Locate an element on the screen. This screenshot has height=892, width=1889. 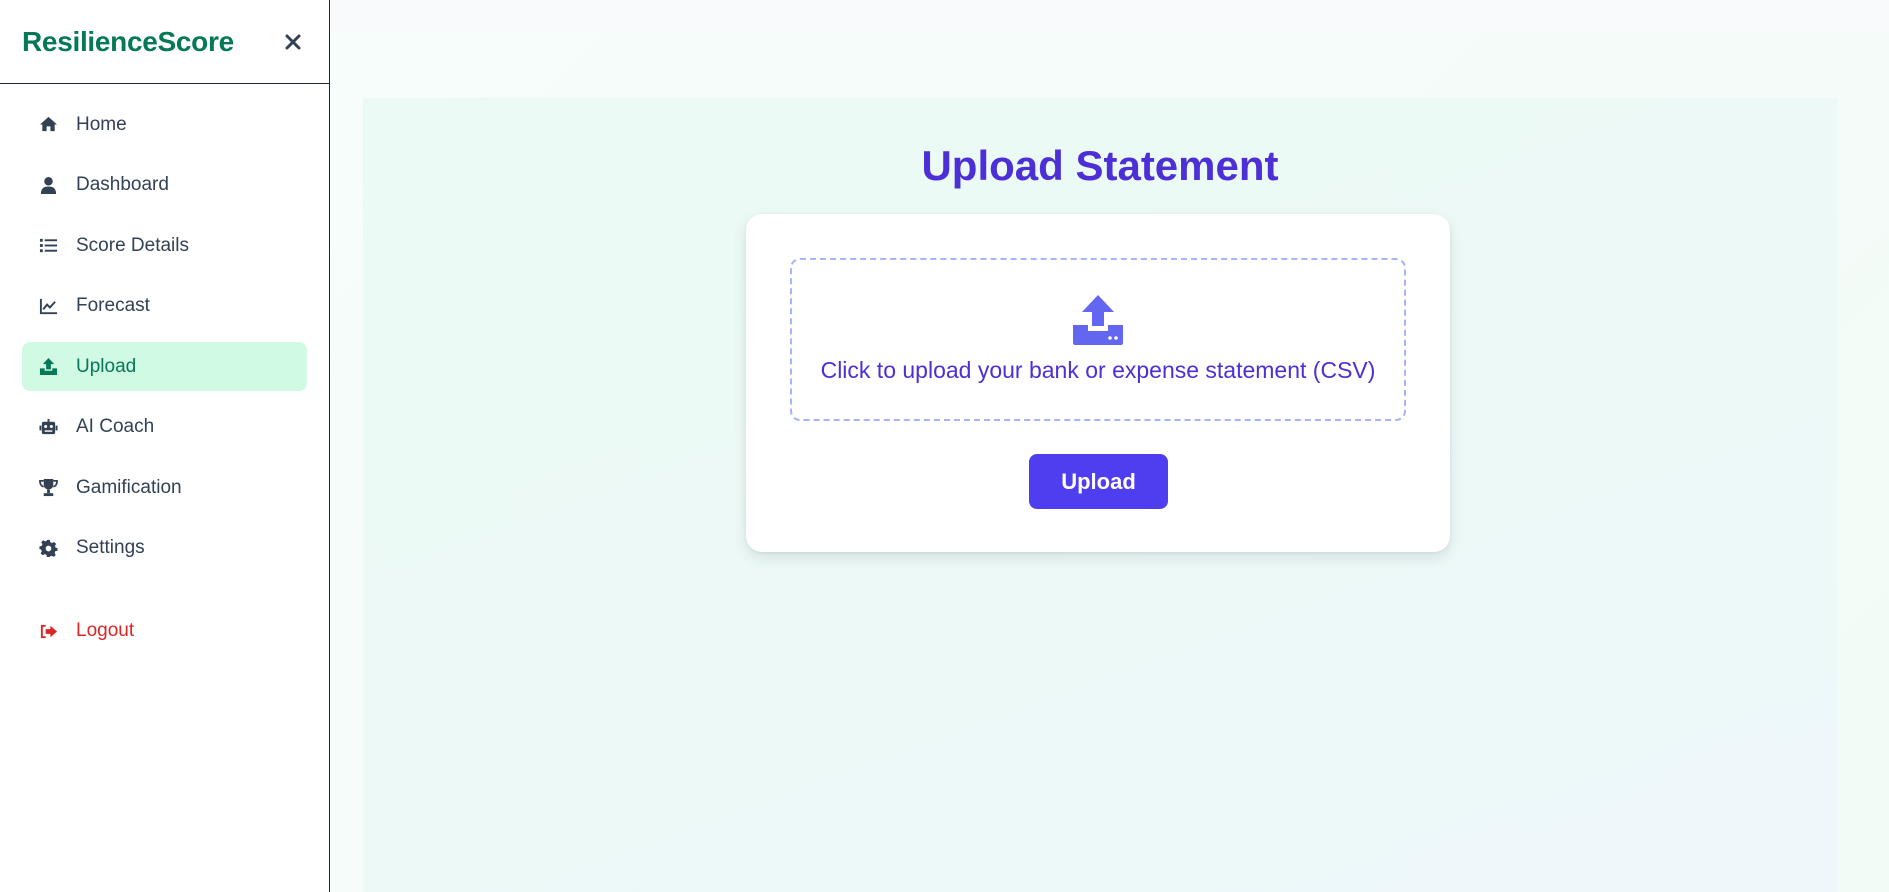
sidebar-item-upload: Upload is located at coordinates (164, 366).